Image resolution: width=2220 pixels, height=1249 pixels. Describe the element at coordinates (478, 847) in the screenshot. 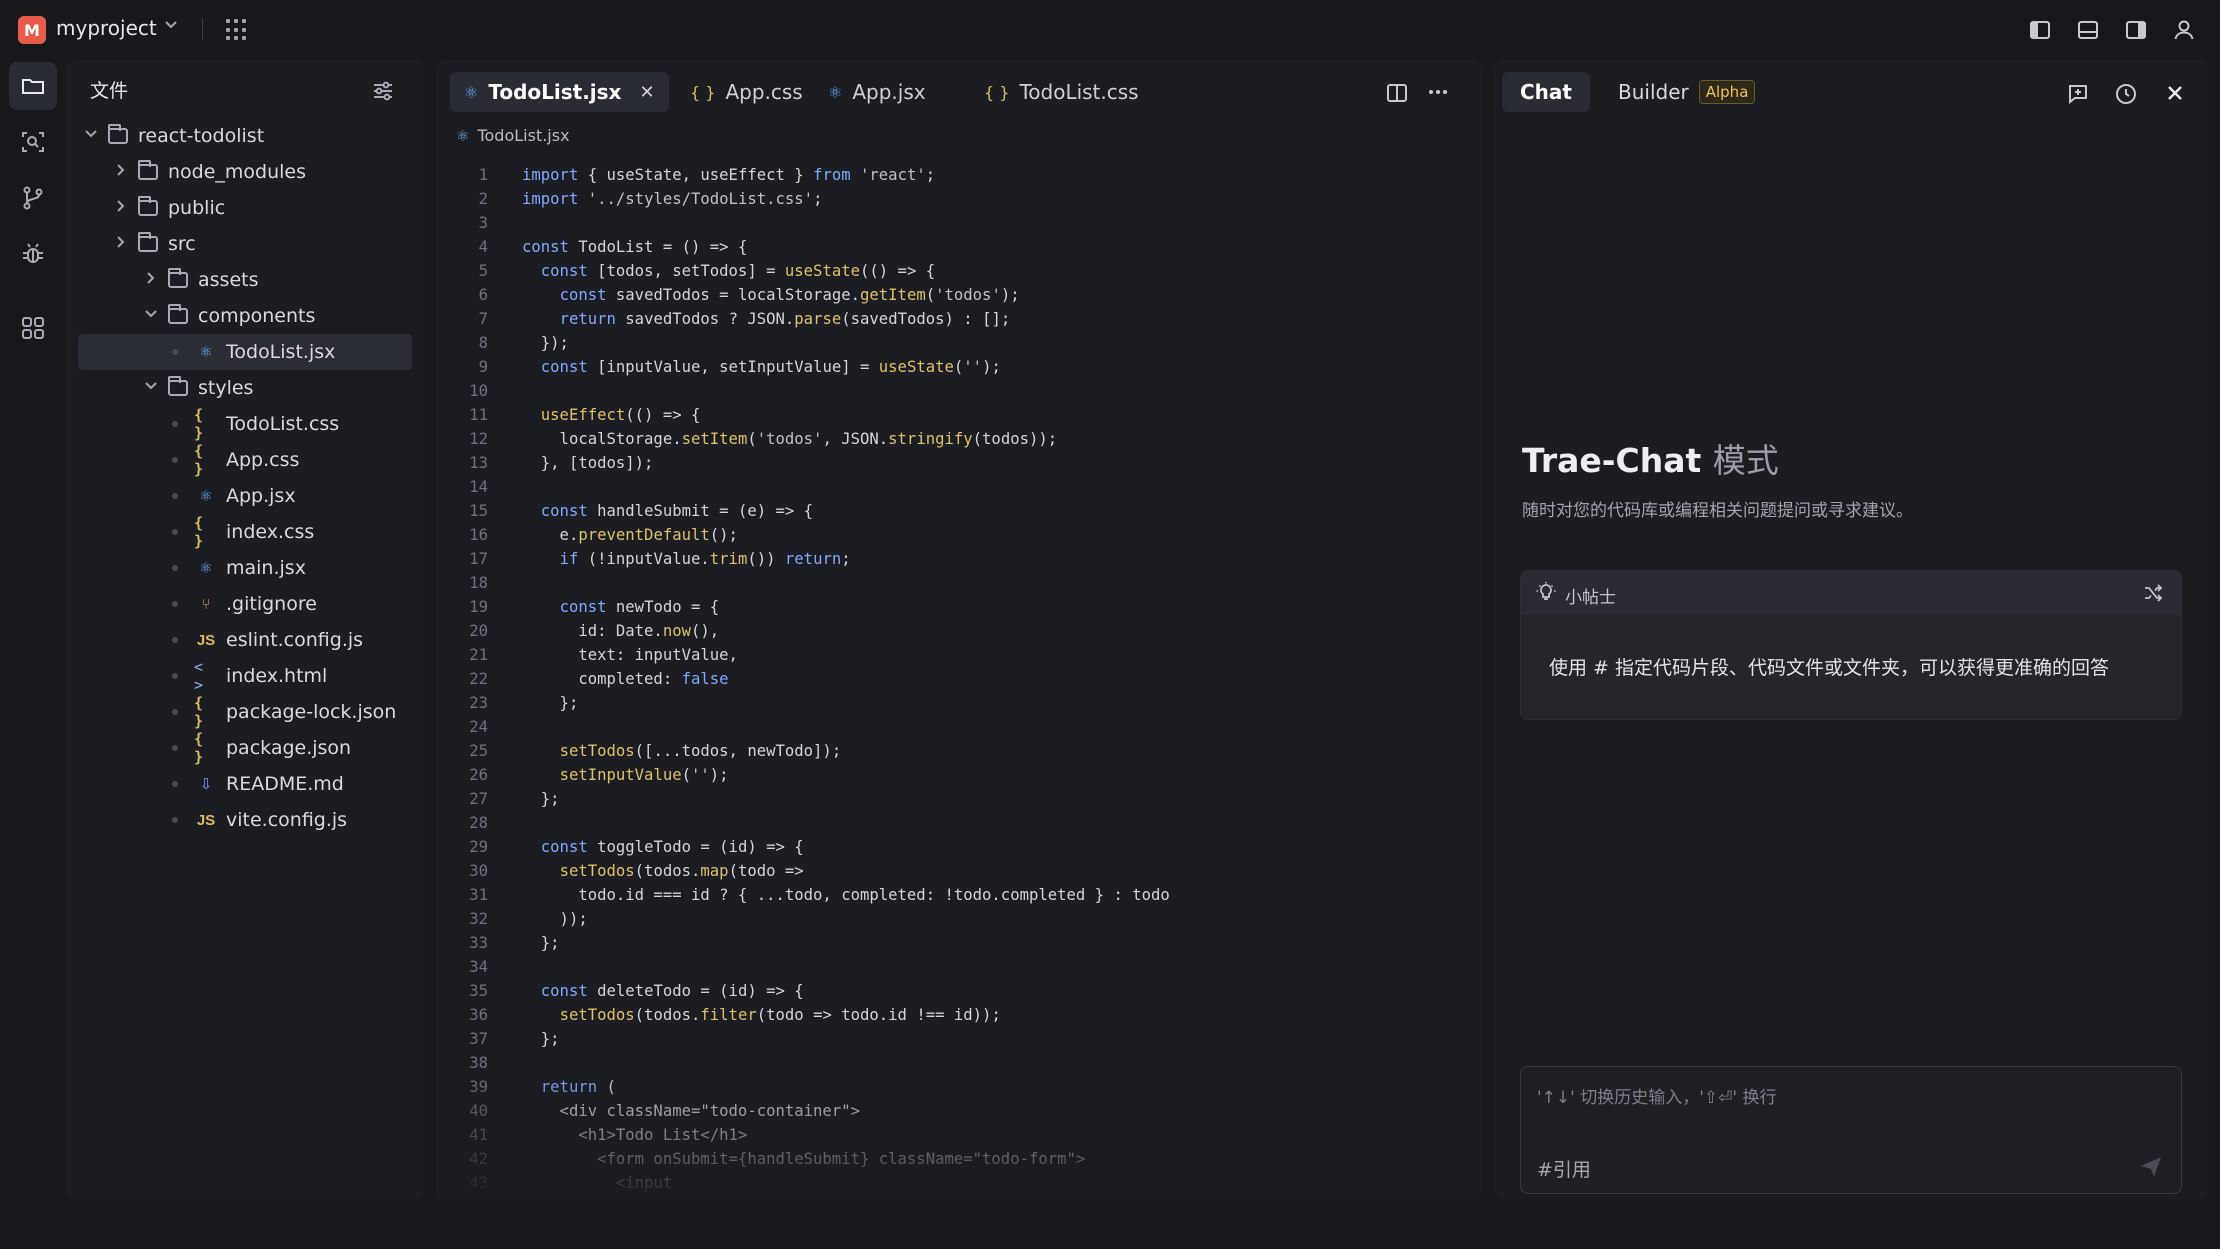

I see `line-number: 29` at that location.